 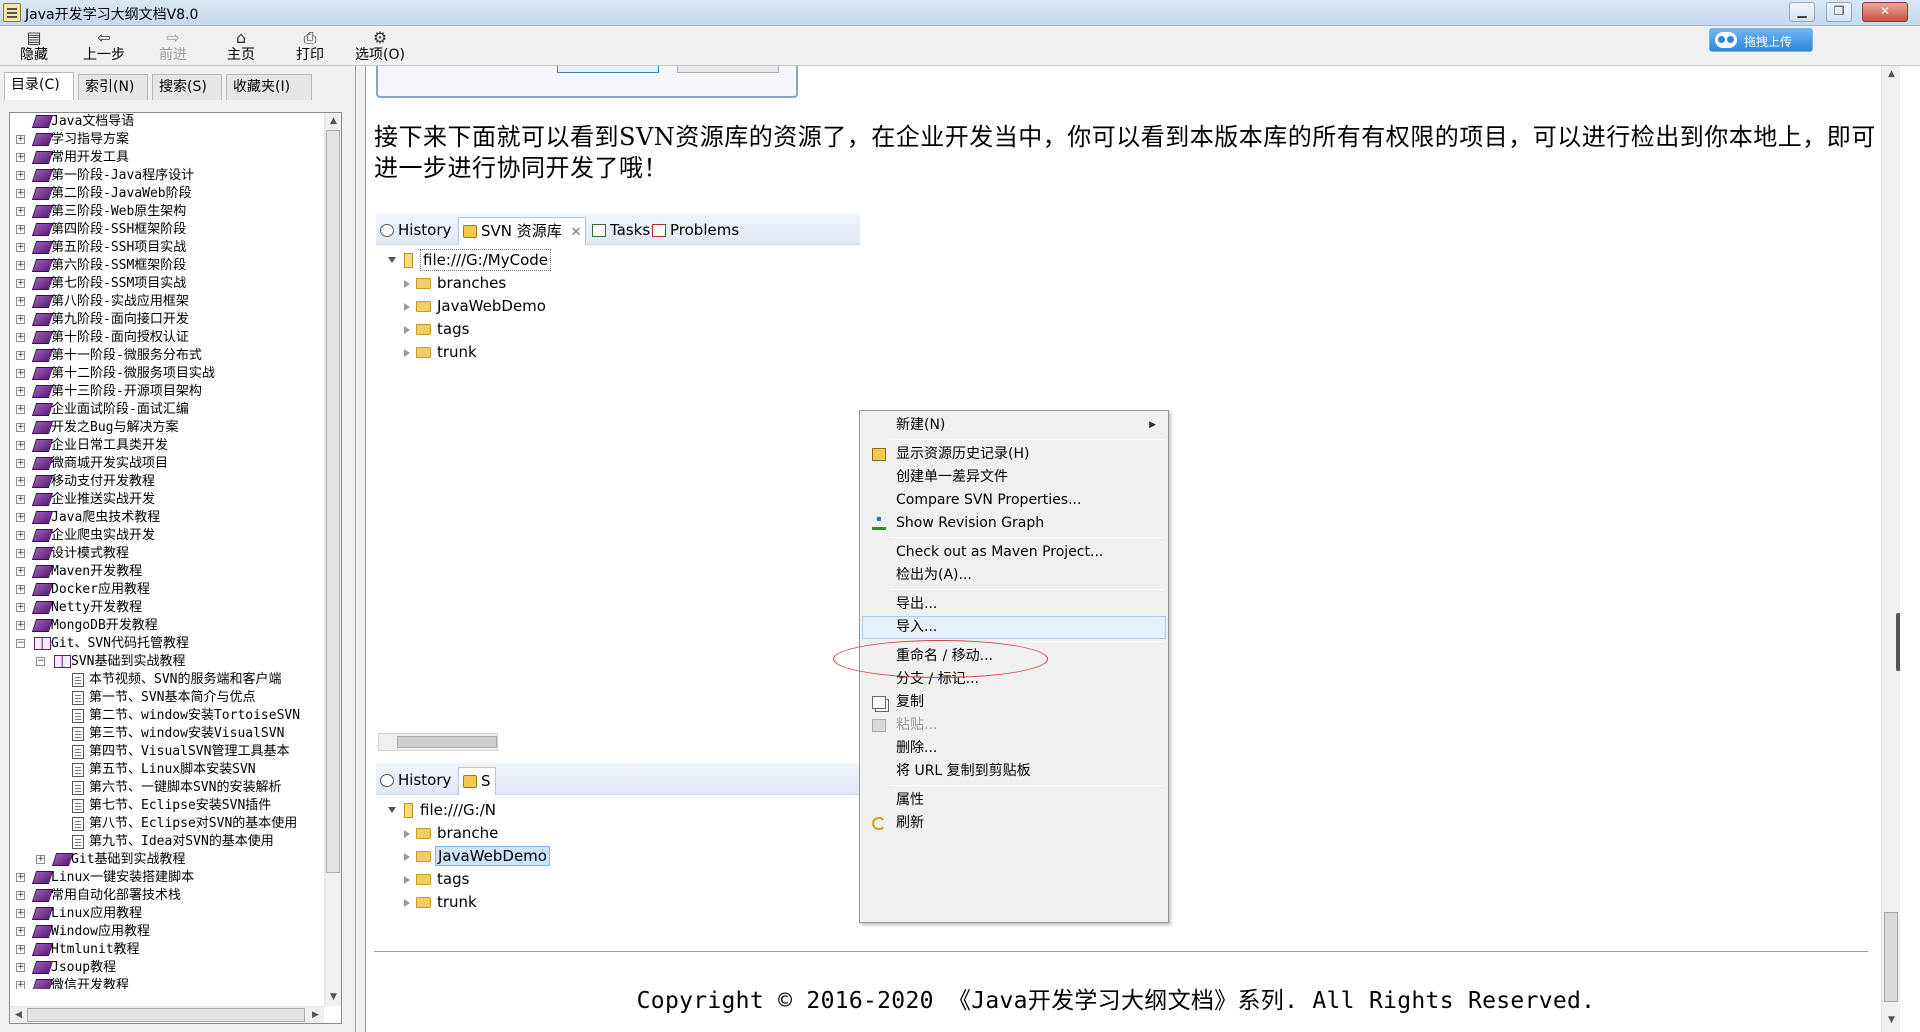 I want to click on pane-splitter, so click(x=361, y=549).